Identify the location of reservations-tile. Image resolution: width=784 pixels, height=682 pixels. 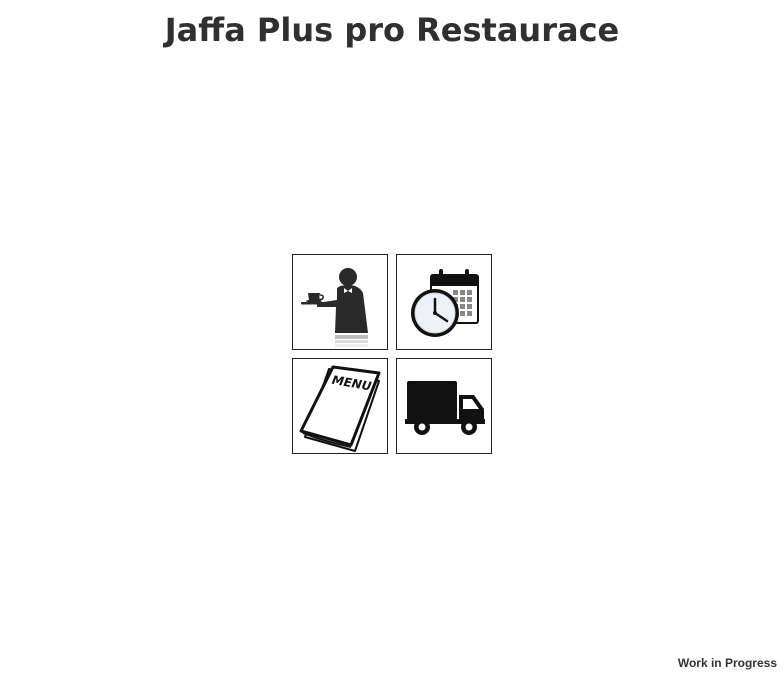
(444, 302).